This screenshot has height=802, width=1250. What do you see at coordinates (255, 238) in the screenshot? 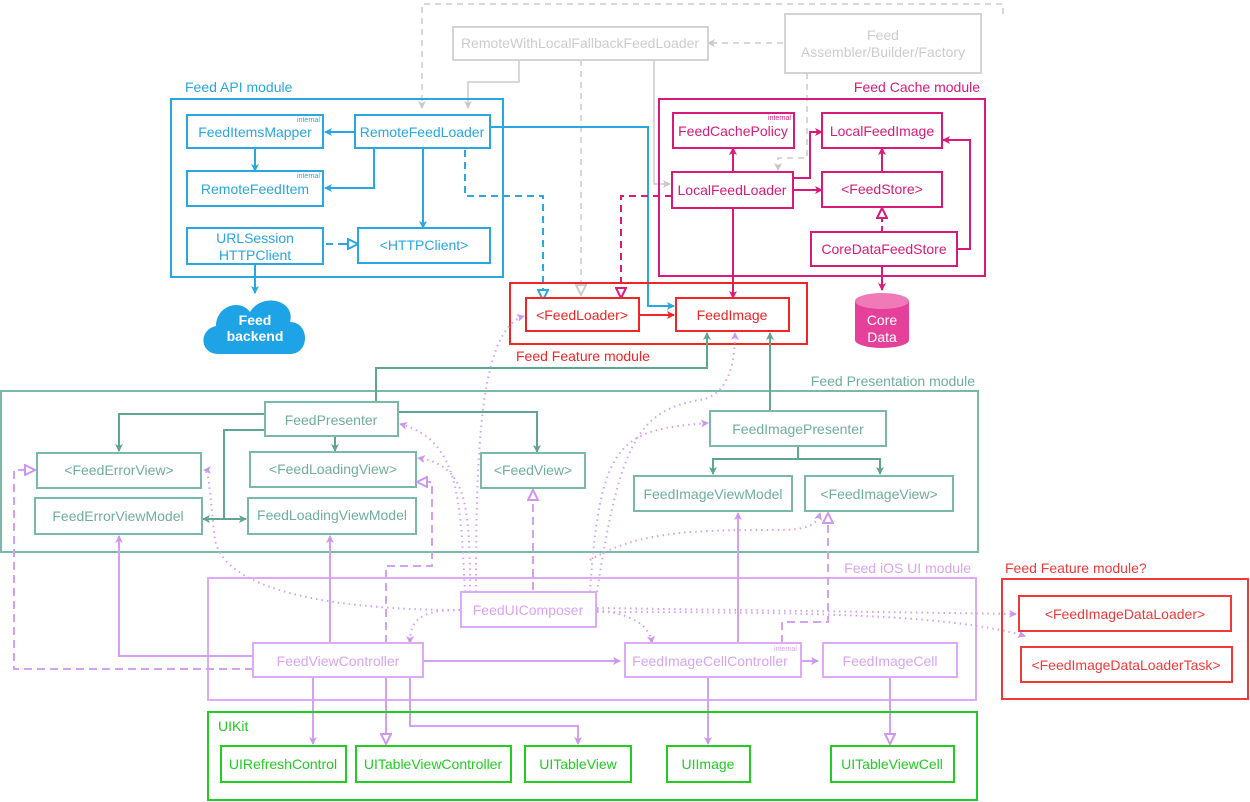
I see `urlsession-label-1: URLSession` at bounding box center [255, 238].